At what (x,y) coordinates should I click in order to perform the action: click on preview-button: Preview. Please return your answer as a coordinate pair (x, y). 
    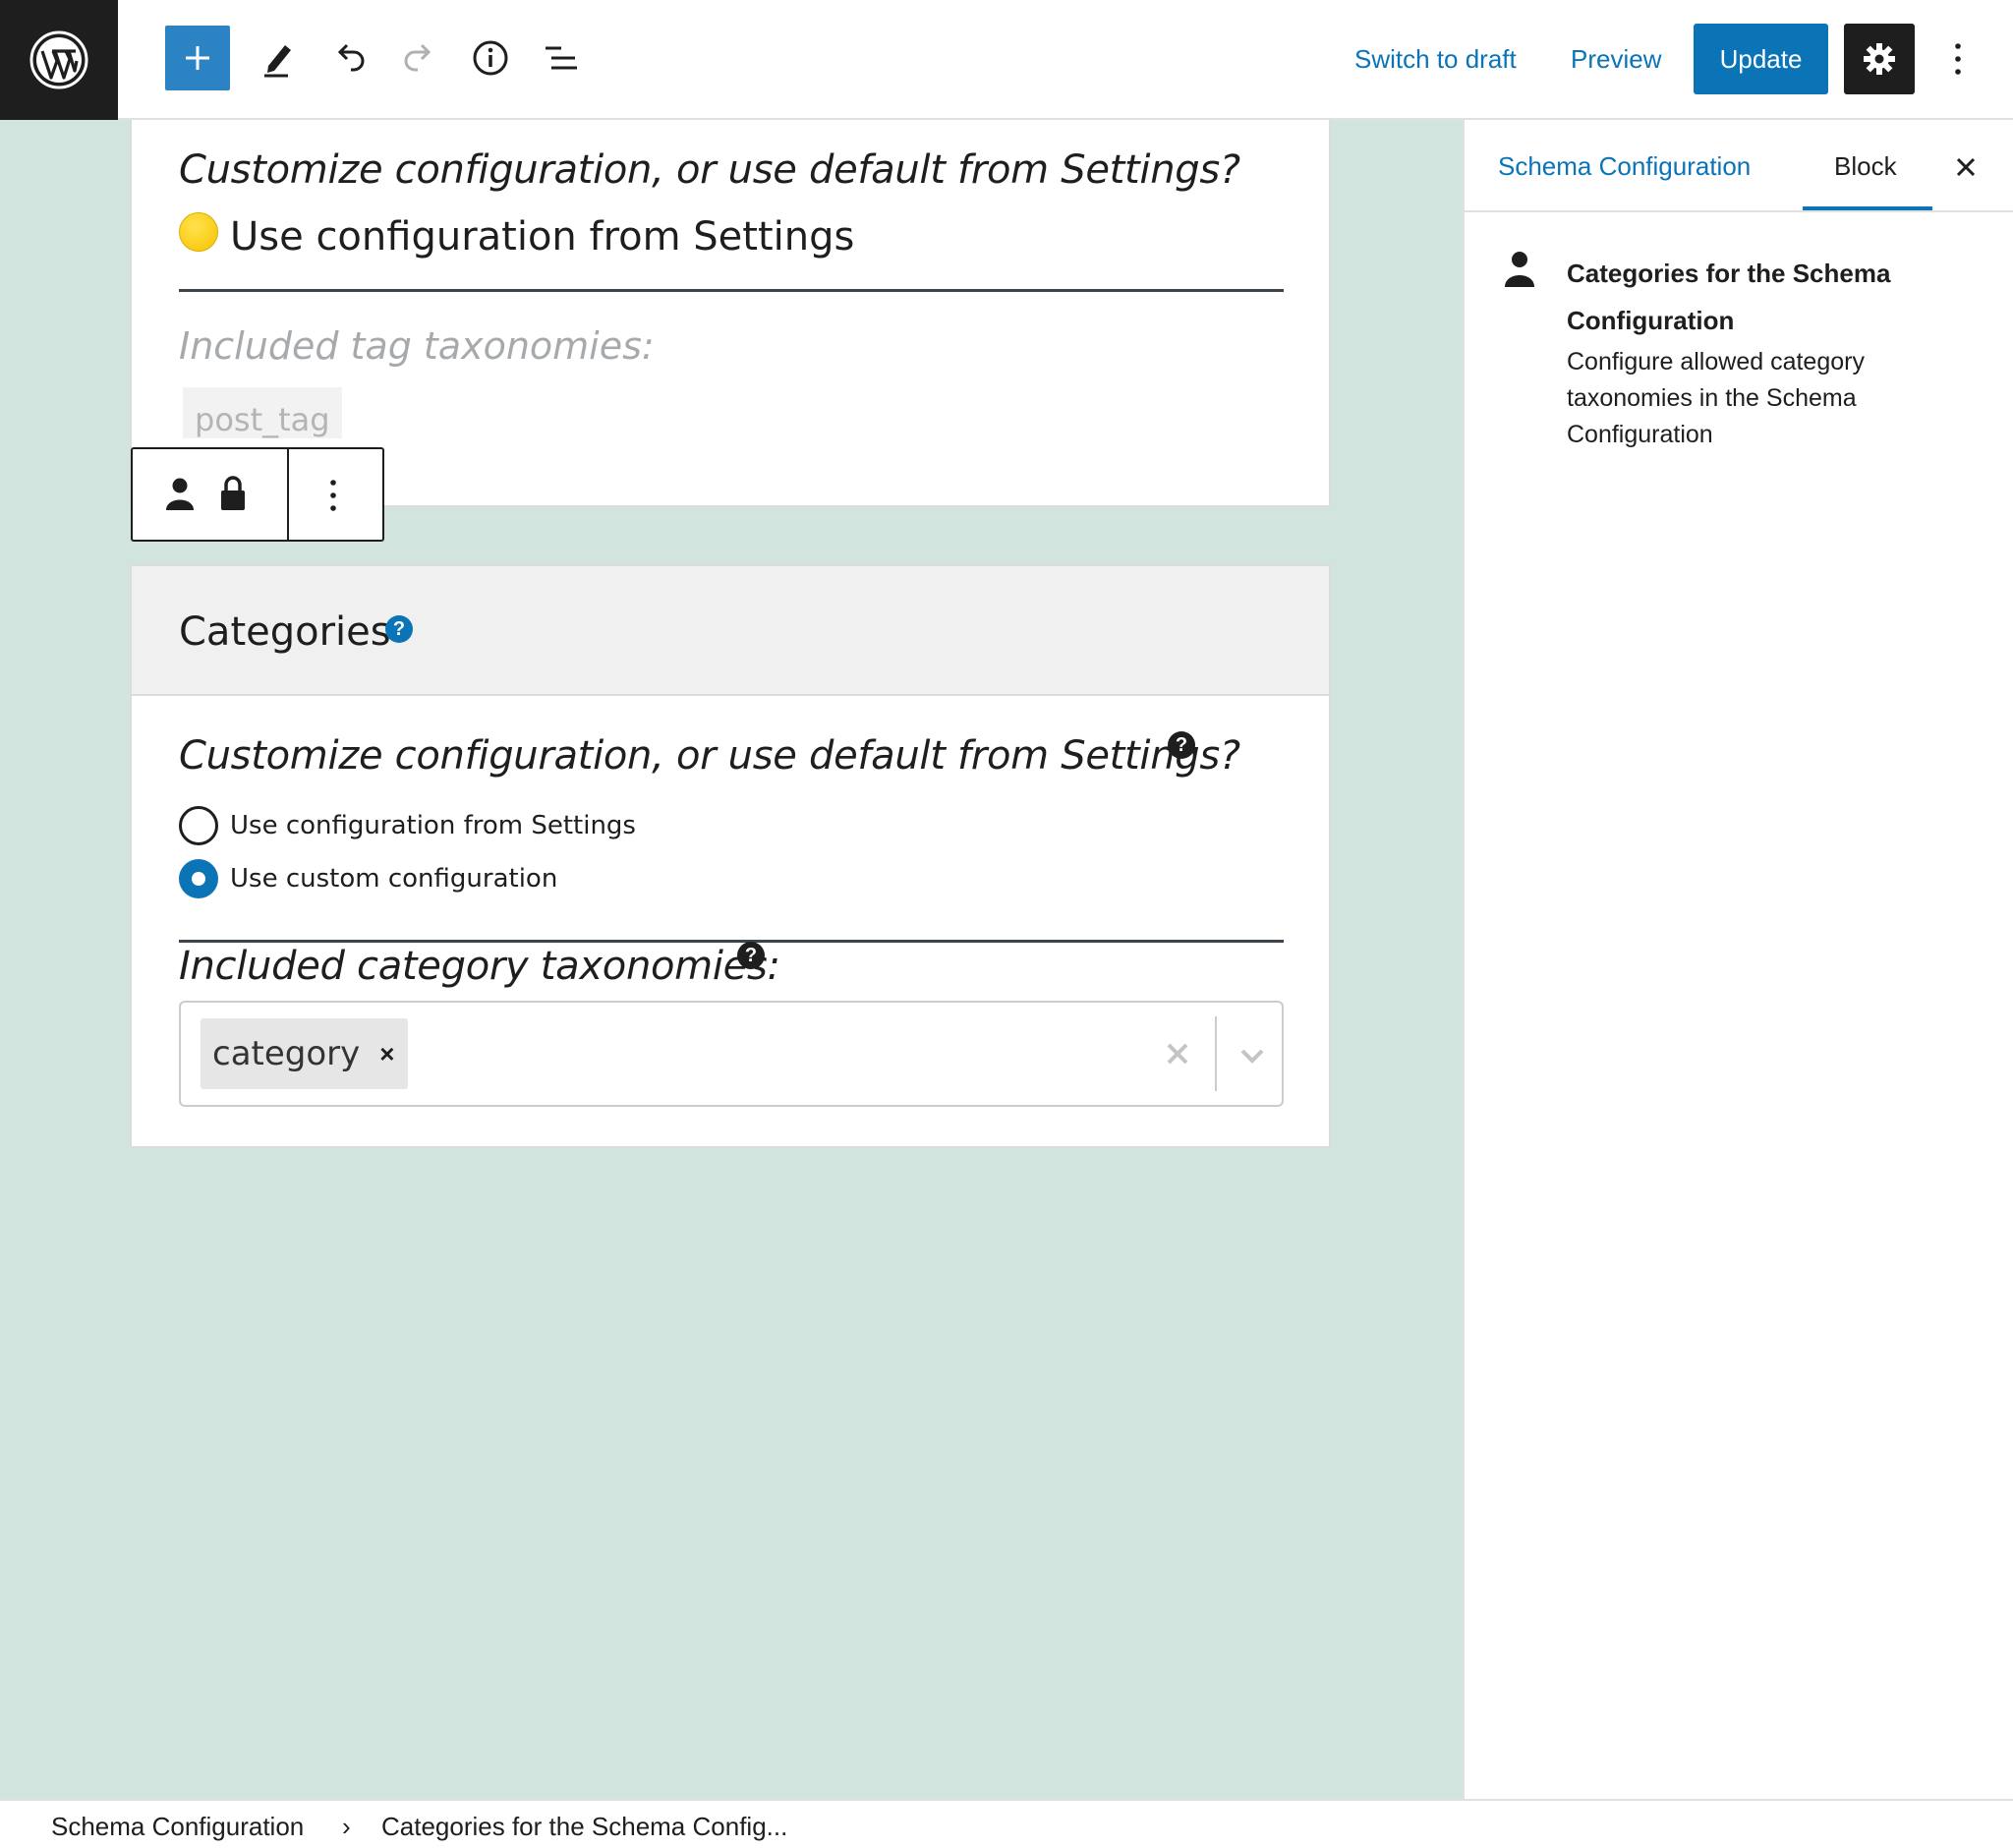
    Looking at the image, I should click on (1616, 59).